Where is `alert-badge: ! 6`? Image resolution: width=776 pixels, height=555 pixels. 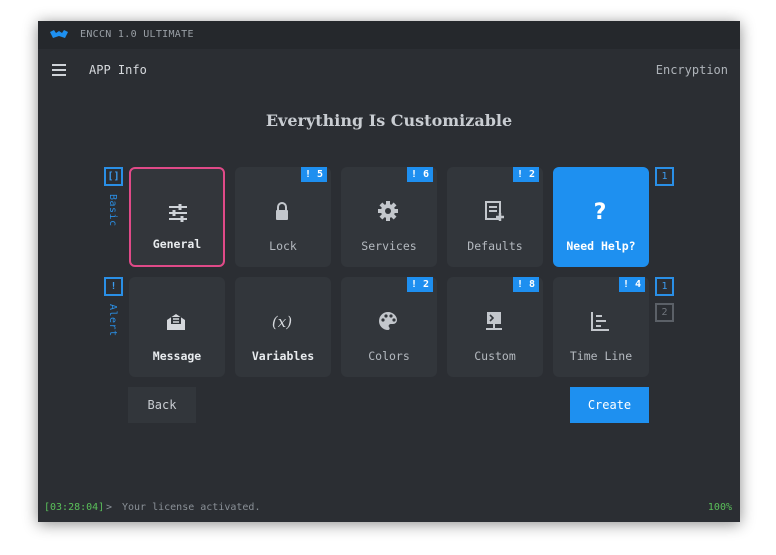 alert-badge: ! 6 is located at coordinates (420, 174).